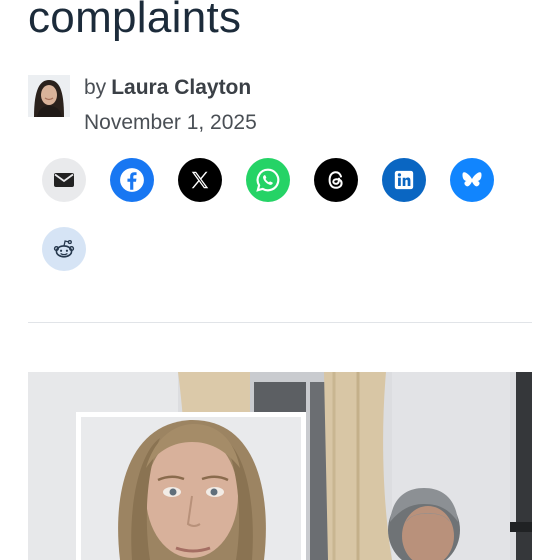 The width and height of the screenshot is (560, 560). I want to click on author-avatar, so click(49, 96).